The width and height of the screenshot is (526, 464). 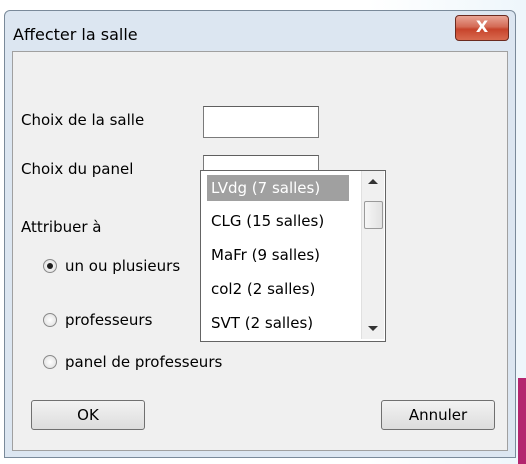 I want to click on radio-checked-icon, so click(x=50, y=266).